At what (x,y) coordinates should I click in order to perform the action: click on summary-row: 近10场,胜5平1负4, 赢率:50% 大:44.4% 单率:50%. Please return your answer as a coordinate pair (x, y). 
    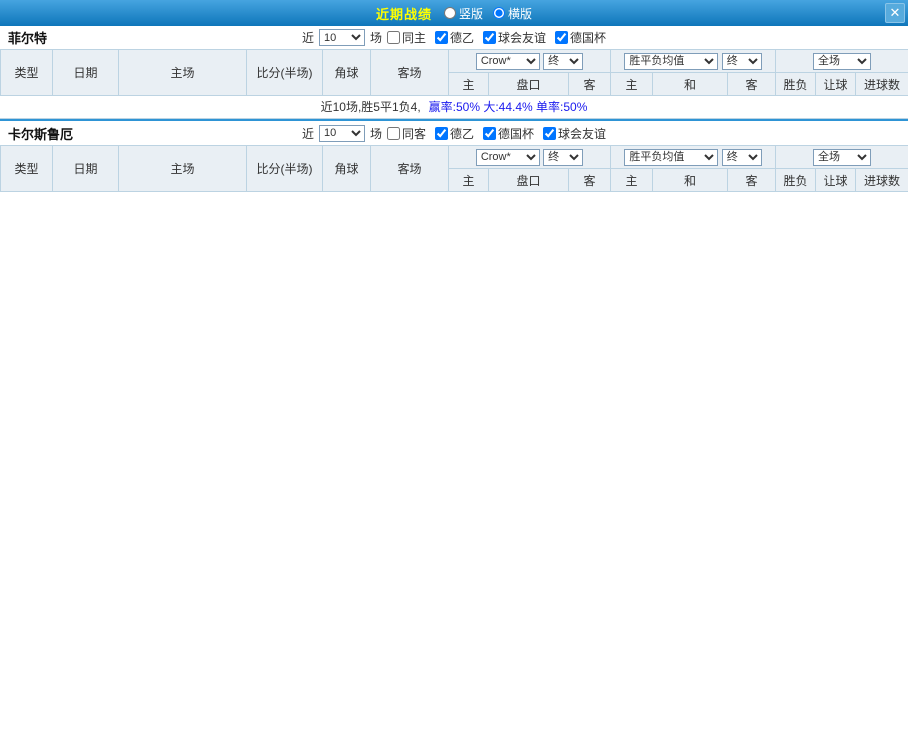
    Looking at the image, I should click on (454, 107).